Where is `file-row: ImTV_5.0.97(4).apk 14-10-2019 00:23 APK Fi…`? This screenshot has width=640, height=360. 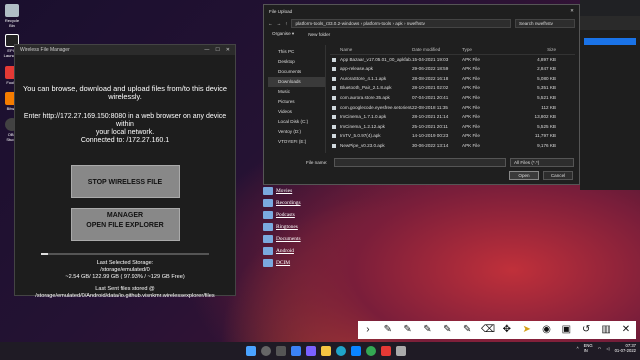 file-row: ImTV_5.0.97(4).apk 14-10-2019 00:23 APK Fi… is located at coordinates (452, 136).